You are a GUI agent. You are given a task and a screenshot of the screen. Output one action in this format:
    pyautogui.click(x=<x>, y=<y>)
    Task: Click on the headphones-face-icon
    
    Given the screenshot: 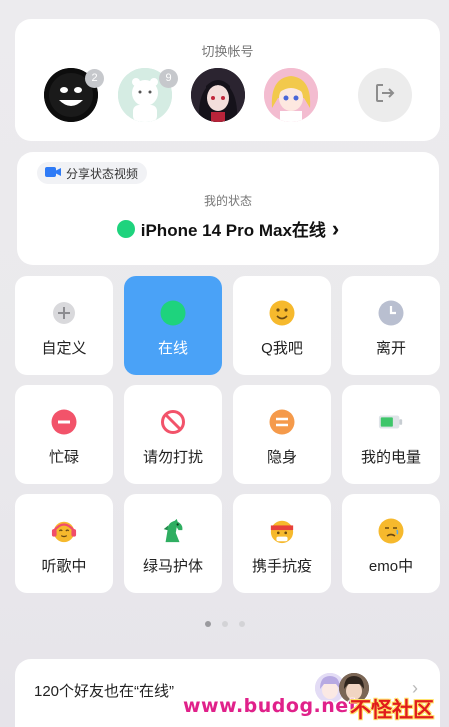 What is the action you would take?
    pyautogui.click(x=64, y=531)
    